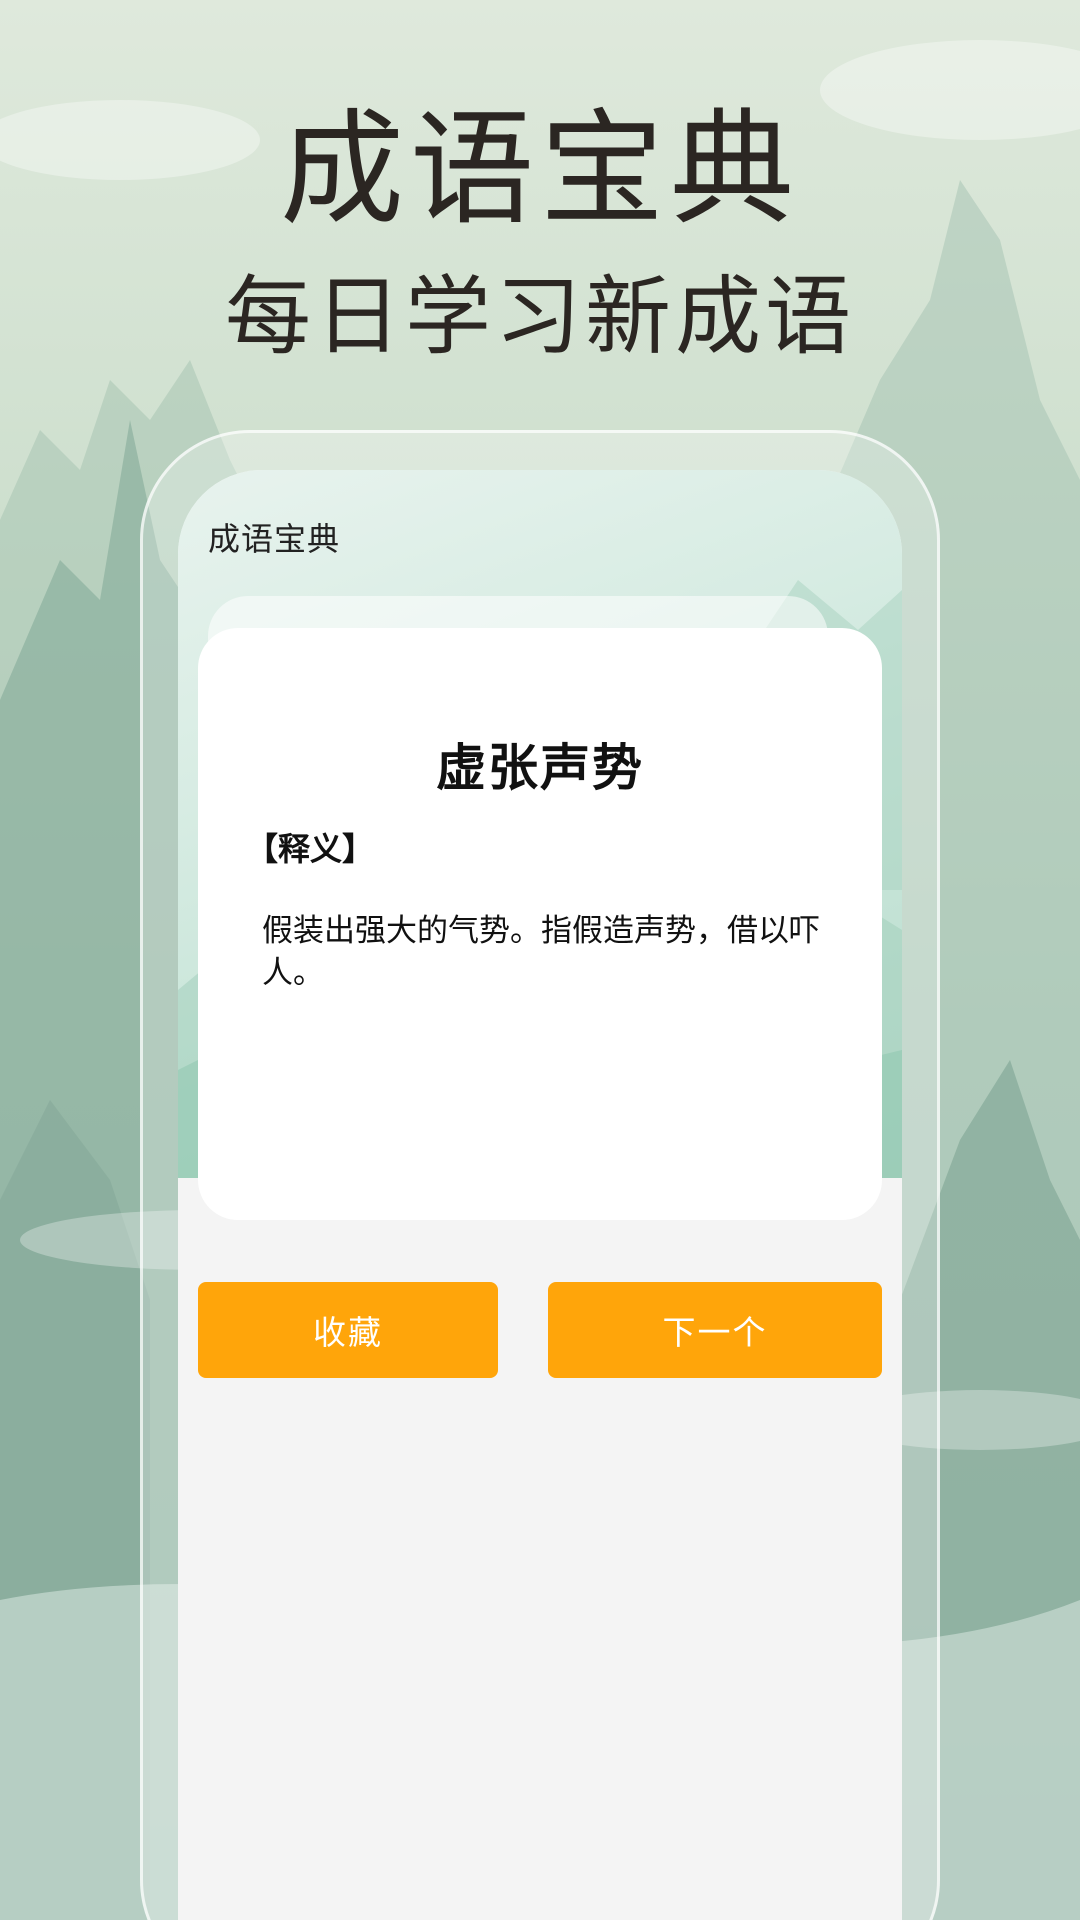  I want to click on next-button: 下一个, so click(715, 1330).